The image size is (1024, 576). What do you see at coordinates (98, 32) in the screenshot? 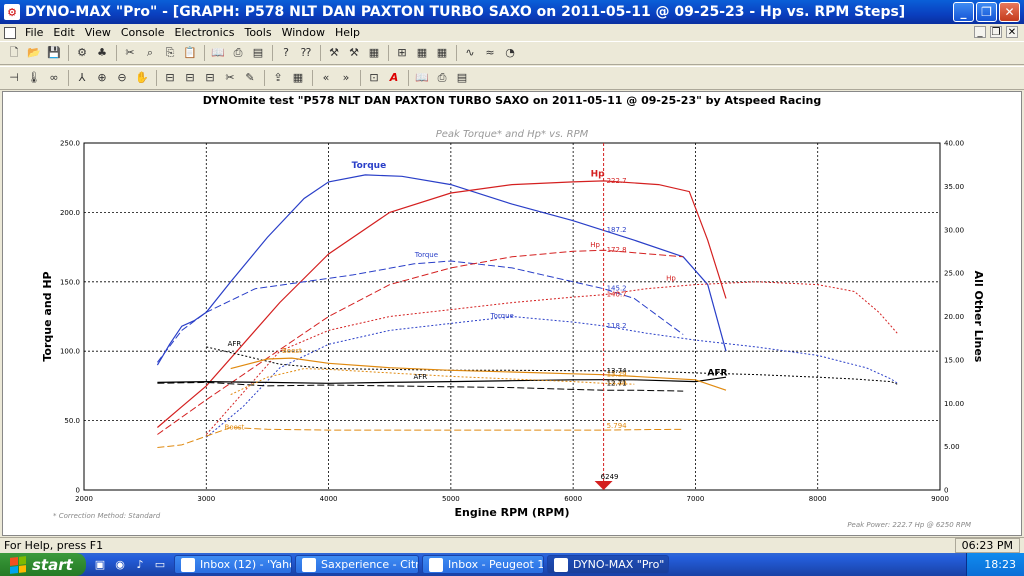
I see `menu-view: View` at bounding box center [98, 32].